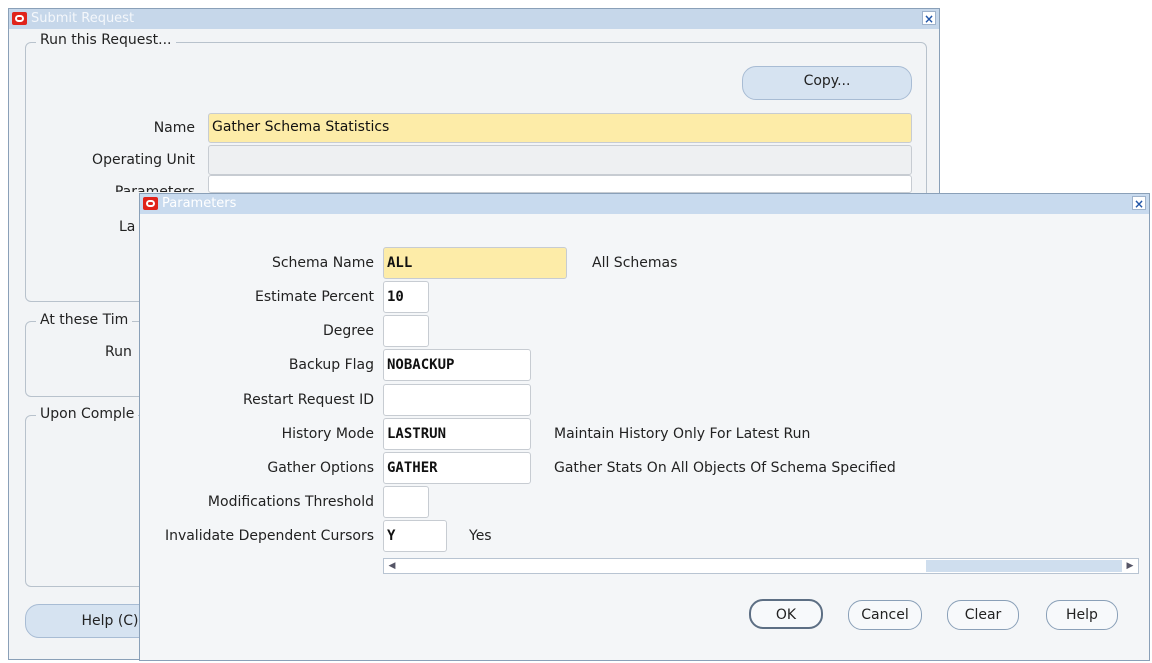  I want to click on help-button: Help, so click(1082, 615).